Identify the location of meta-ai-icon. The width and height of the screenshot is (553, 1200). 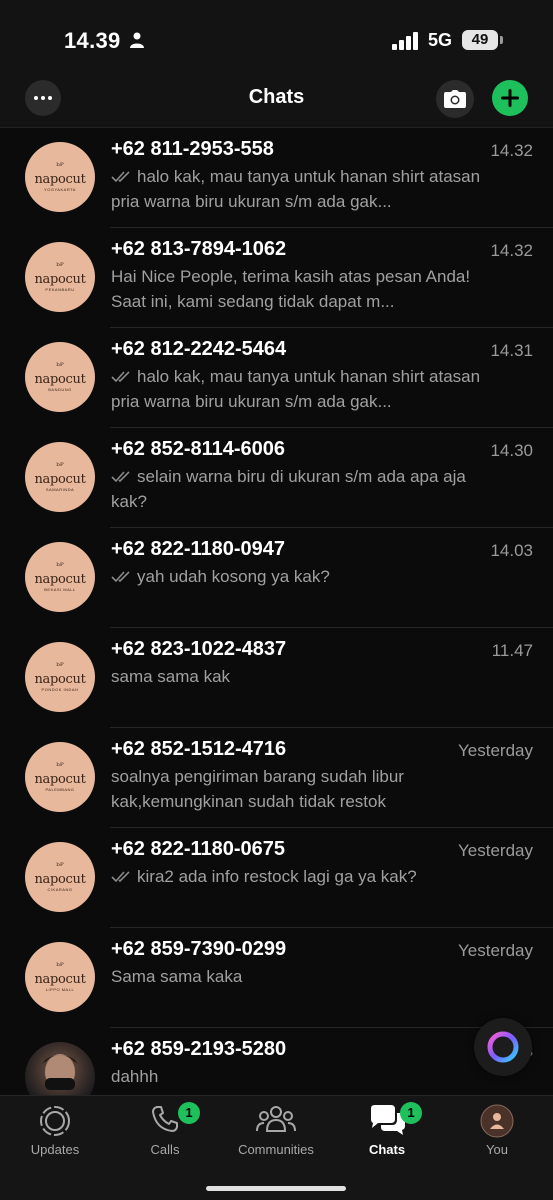
(503, 1047).